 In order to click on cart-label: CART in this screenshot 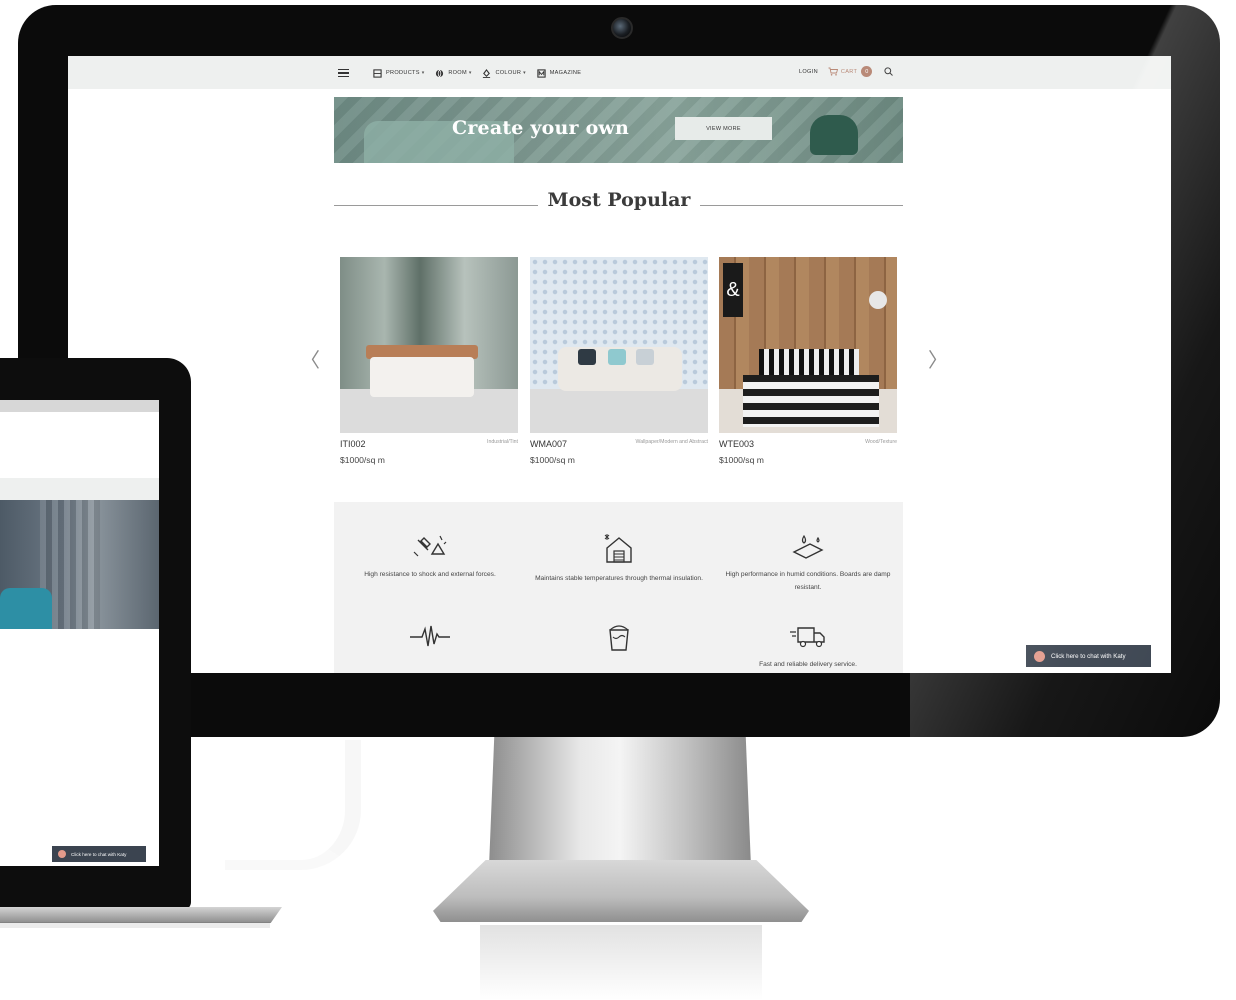, I will do `click(849, 71)`.